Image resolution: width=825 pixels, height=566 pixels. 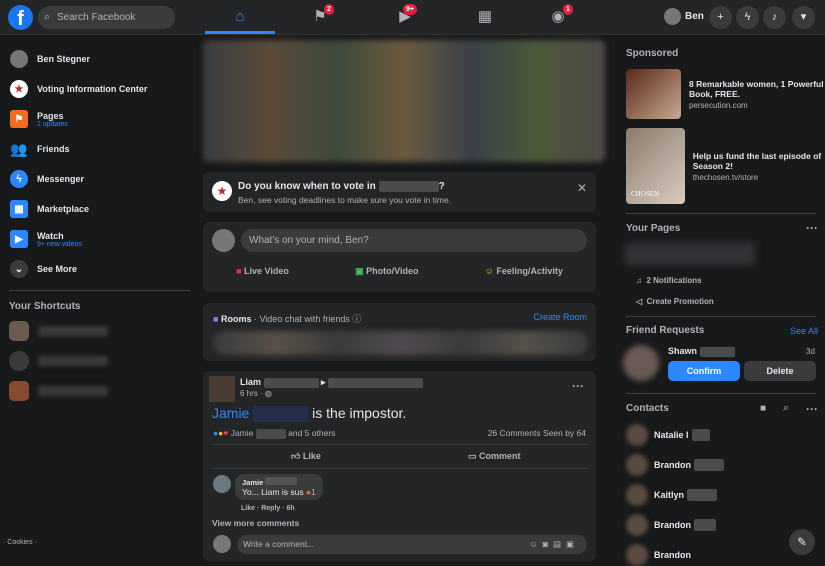 I want to click on sidebar-item-friends: 👥 Friends, so click(x=97, y=149).